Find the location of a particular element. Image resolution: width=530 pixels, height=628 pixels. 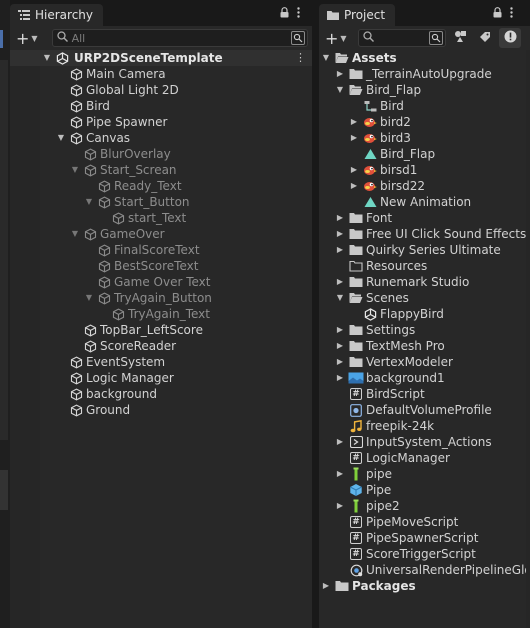

hierarchy-item: ▼ Start_Screan is located at coordinates (161, 170).